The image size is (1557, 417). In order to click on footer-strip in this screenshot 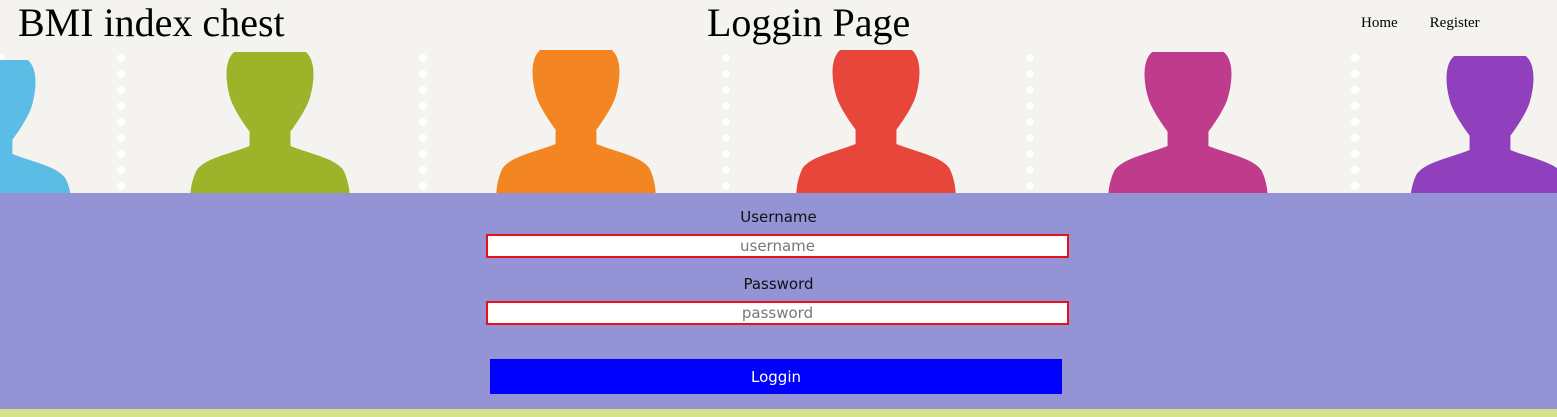, I will do `click(778, 413)`.